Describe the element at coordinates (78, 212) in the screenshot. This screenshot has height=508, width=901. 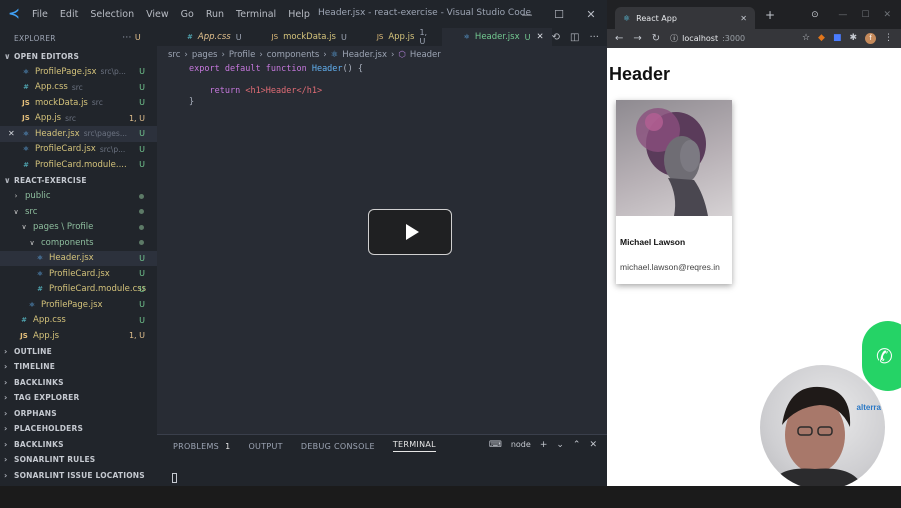
I see `tree-item: ∨ src` at that location.